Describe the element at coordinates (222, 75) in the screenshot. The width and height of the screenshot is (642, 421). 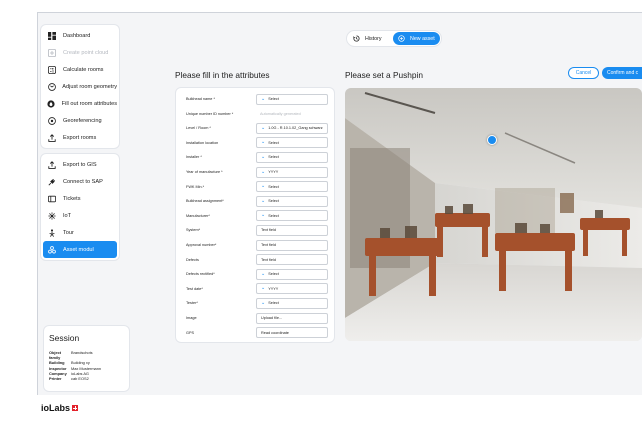
I see `form-heading: Please fill in the attributes` at that location.